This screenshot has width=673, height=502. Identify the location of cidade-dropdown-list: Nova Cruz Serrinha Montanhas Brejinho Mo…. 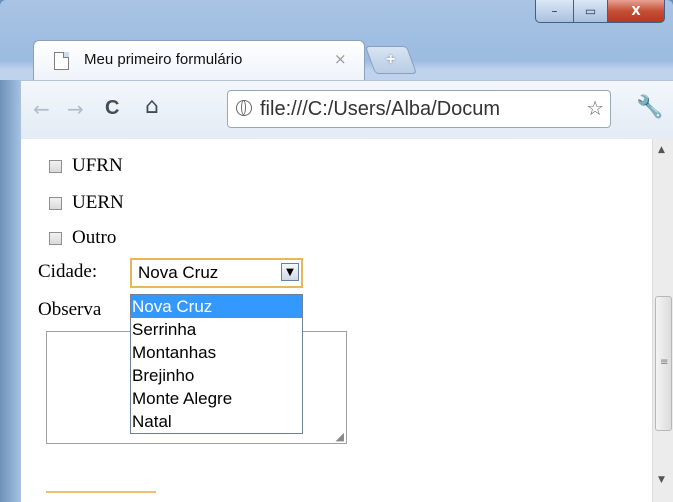
(216, 364).